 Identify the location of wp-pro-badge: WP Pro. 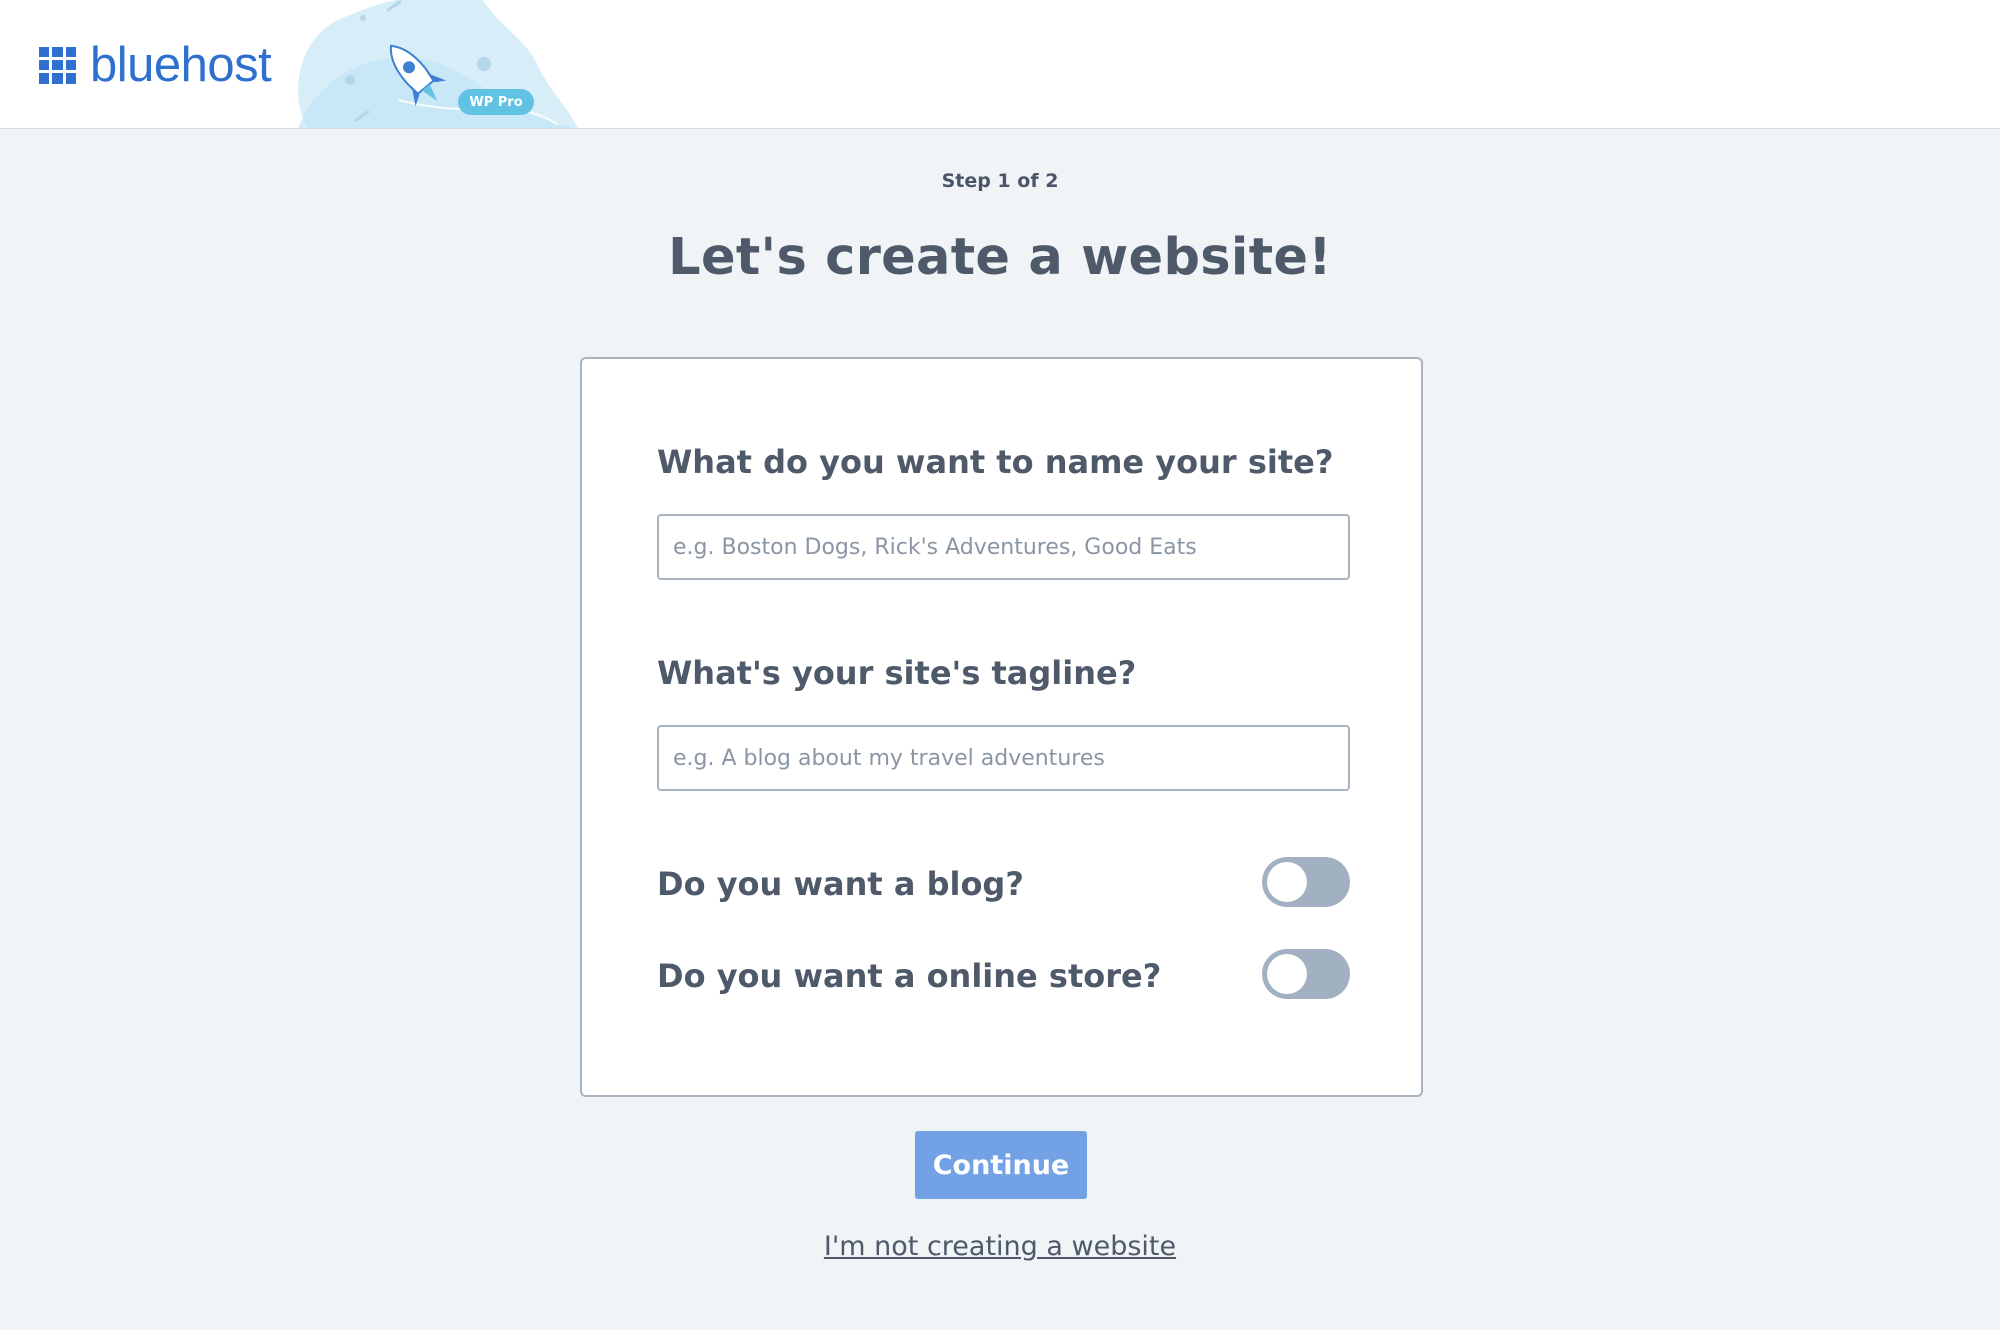
(496, 102).